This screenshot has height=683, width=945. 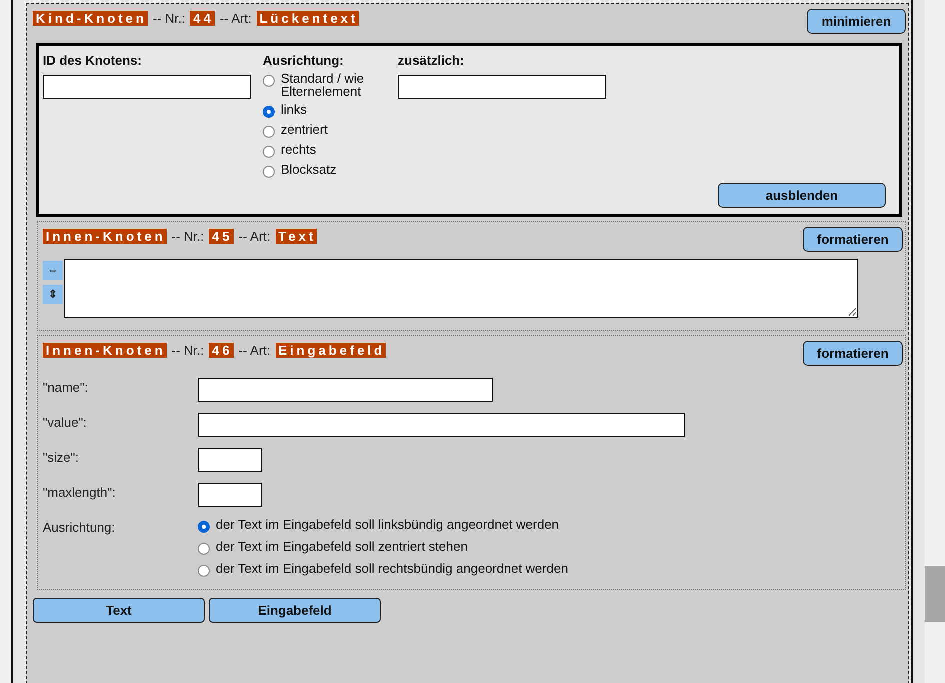 I want to click on hide-button: ausblenden, so click(x=802, y=195).